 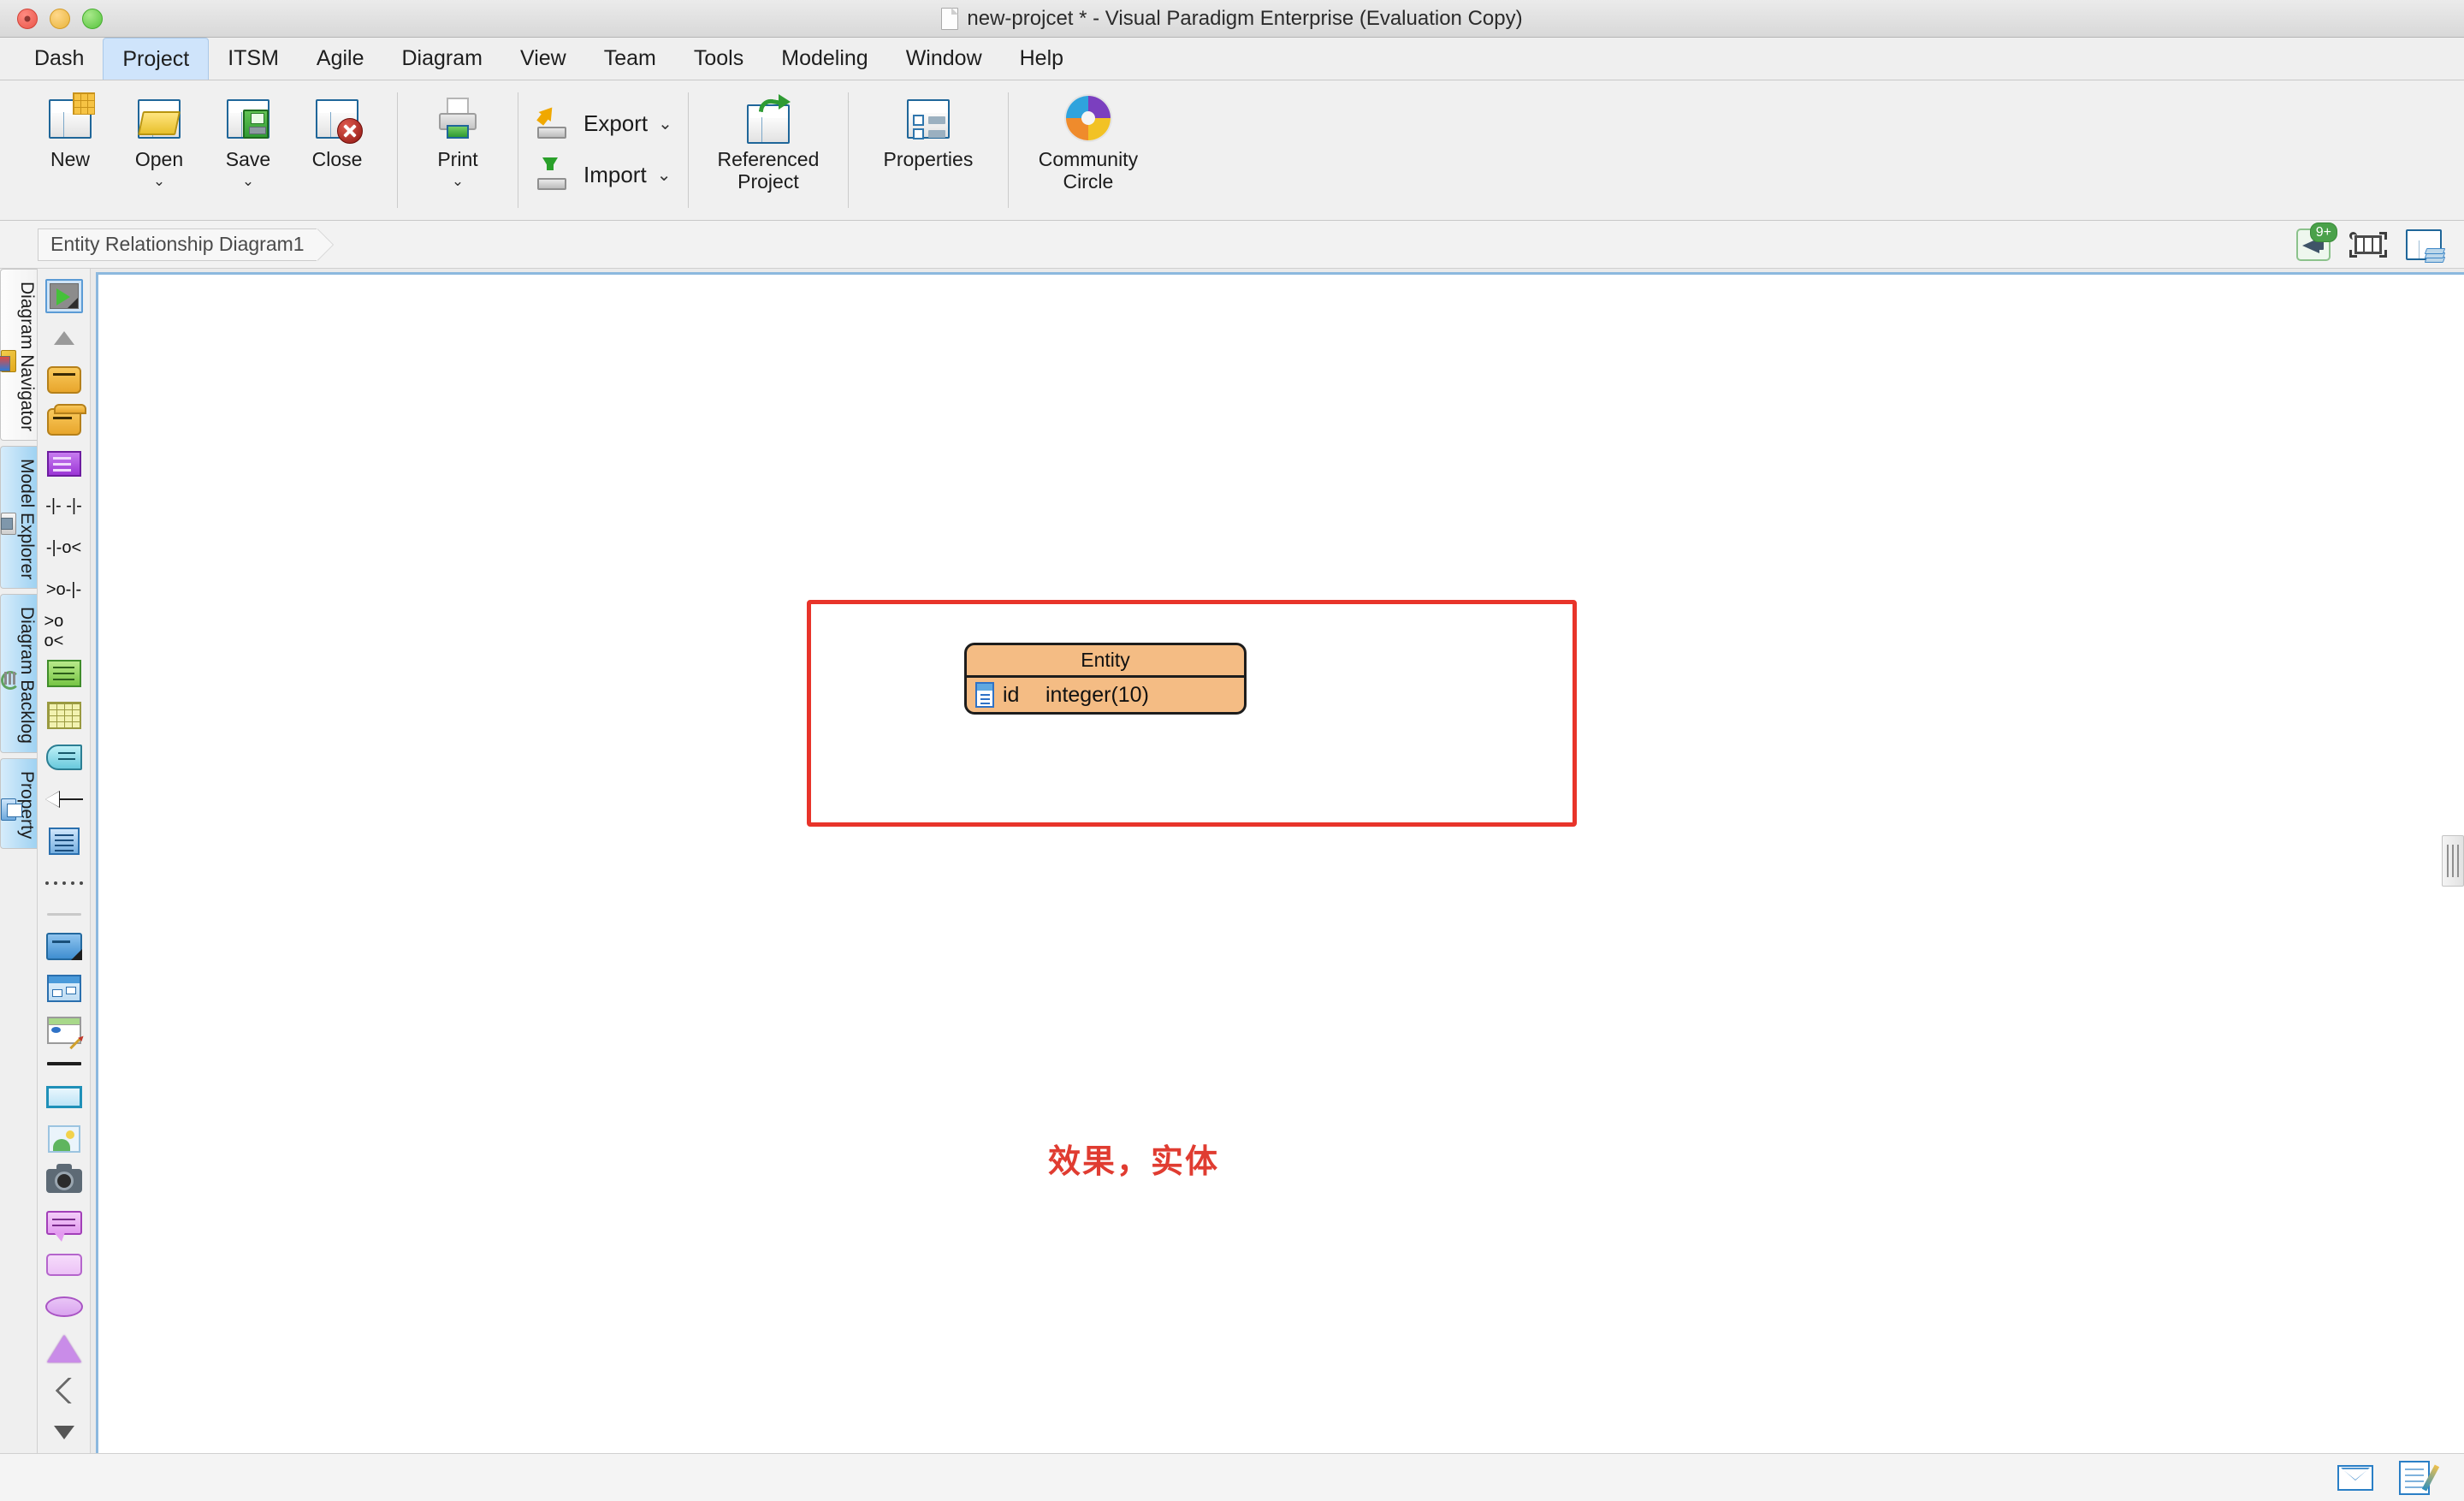 I want to click on palette-document-tool, so click(x=64, y=841).